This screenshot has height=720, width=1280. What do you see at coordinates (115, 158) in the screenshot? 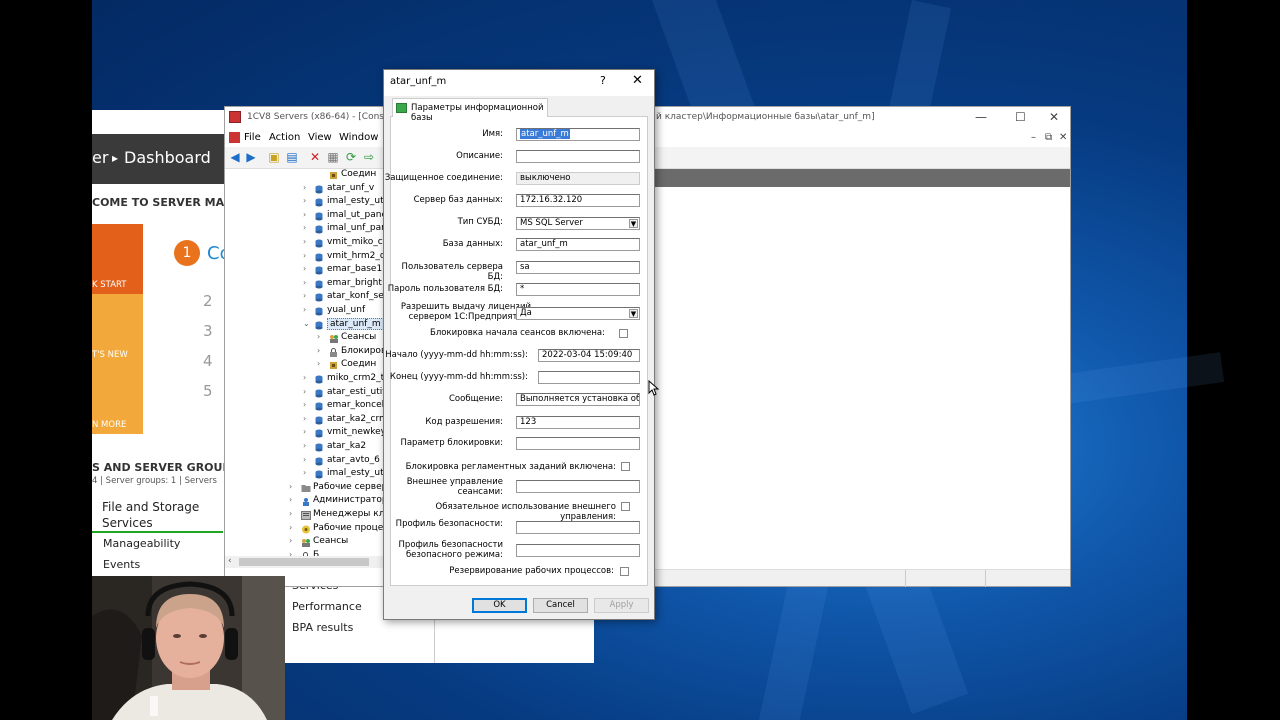
I see `breadcrumb-chevron-icon: ▸` at bounding box center [115, 158].